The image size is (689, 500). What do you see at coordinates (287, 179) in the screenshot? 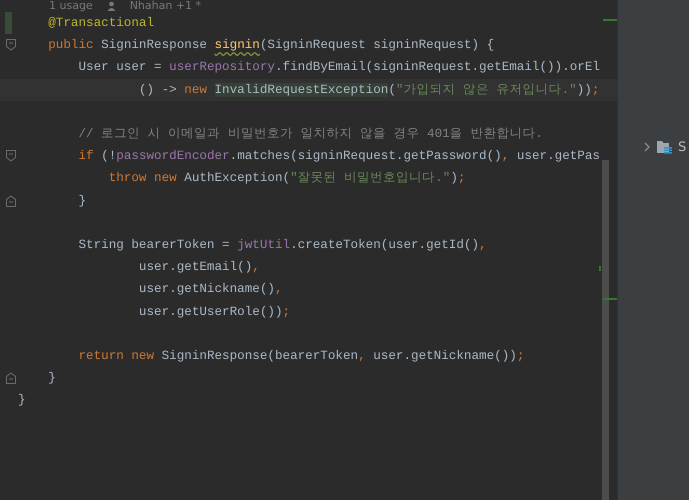
I see `code-line: throw new AuthException("잘못된 비밀번호입니다.");` at bounding box center [287, 179].